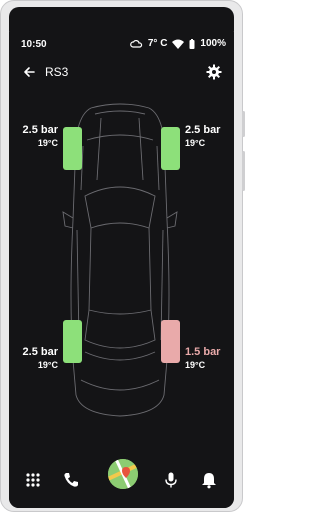 This screenshot has height=512, width=320. What do you see at coordinates (71, 480) in the screenshot?
I see `phone-icon` at bounding box center [71, 480].